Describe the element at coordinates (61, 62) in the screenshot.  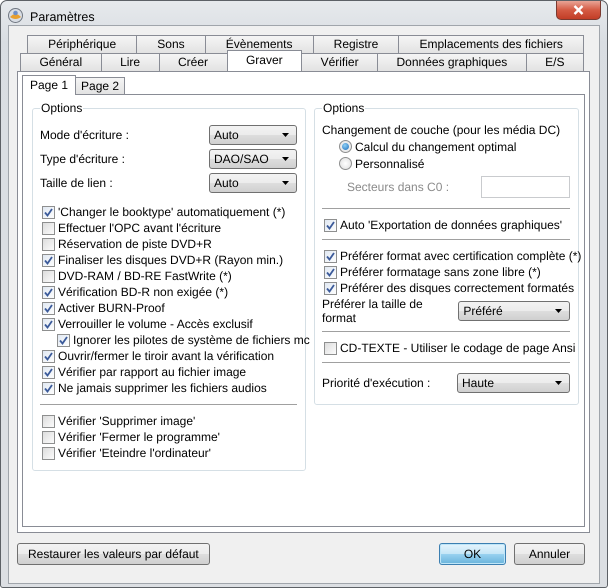
I see `tab: Général` at that location.